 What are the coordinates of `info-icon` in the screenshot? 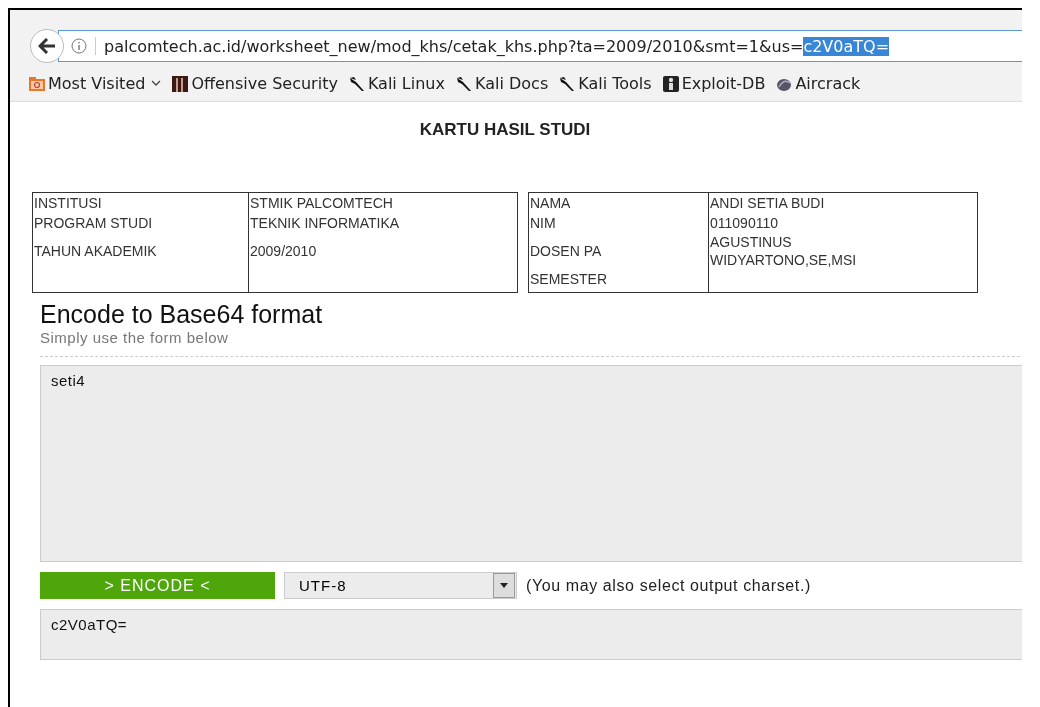 It's located at (79, 46).